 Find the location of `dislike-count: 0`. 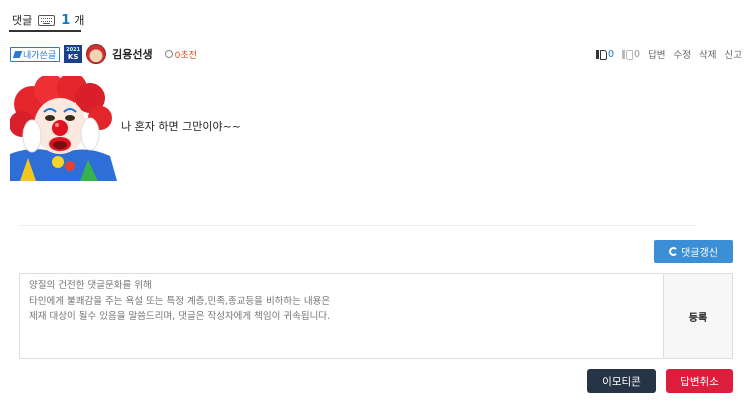

dislike-count: 0 is located at coordinates (637, 54).